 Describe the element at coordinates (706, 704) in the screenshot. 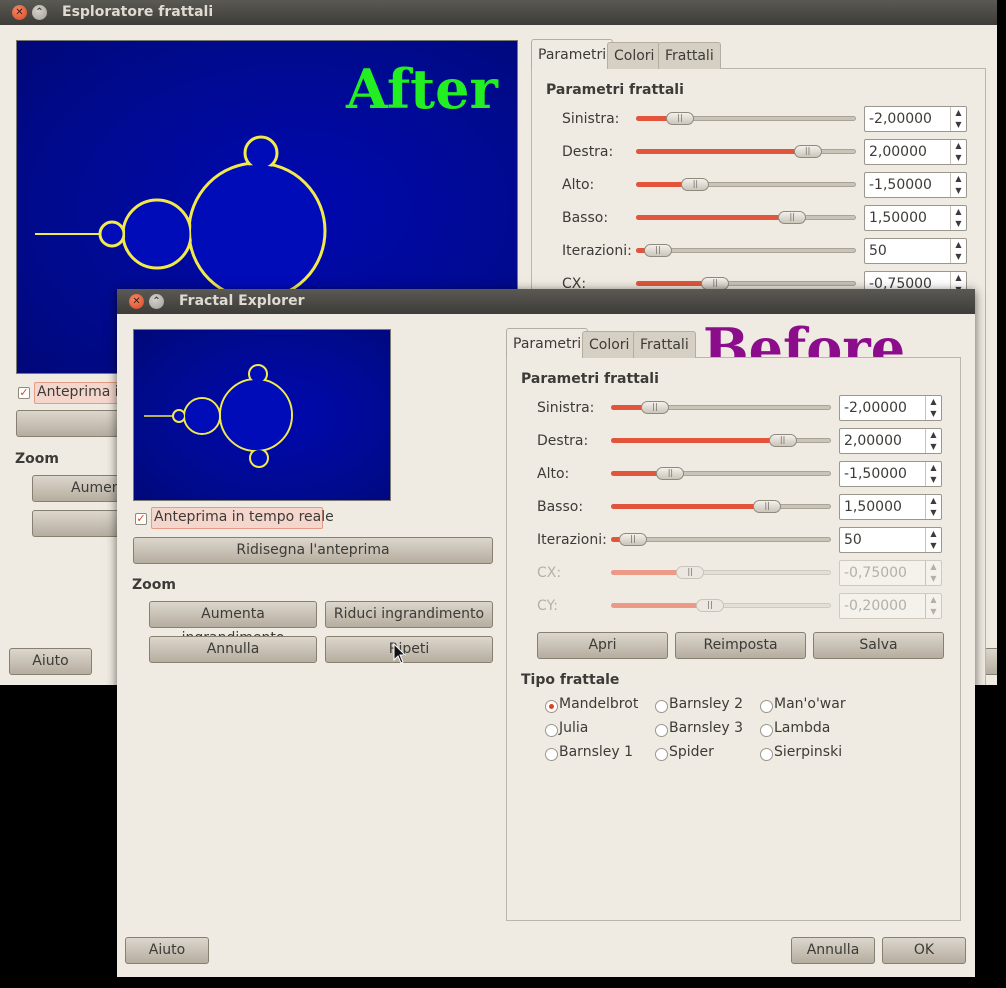

I see `radio-label: Barnsley 2` at that location.